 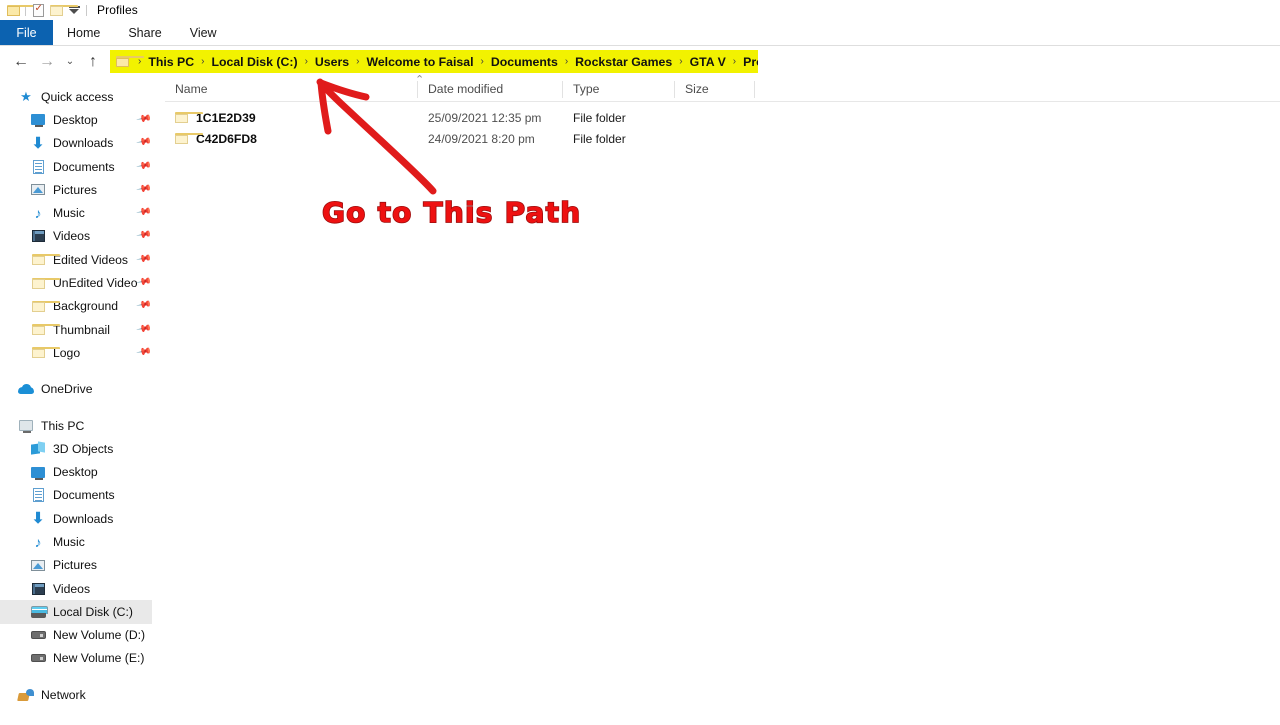 I want to click on sidebar-item-label: New Volume (E:), so click(x=99, y=658).